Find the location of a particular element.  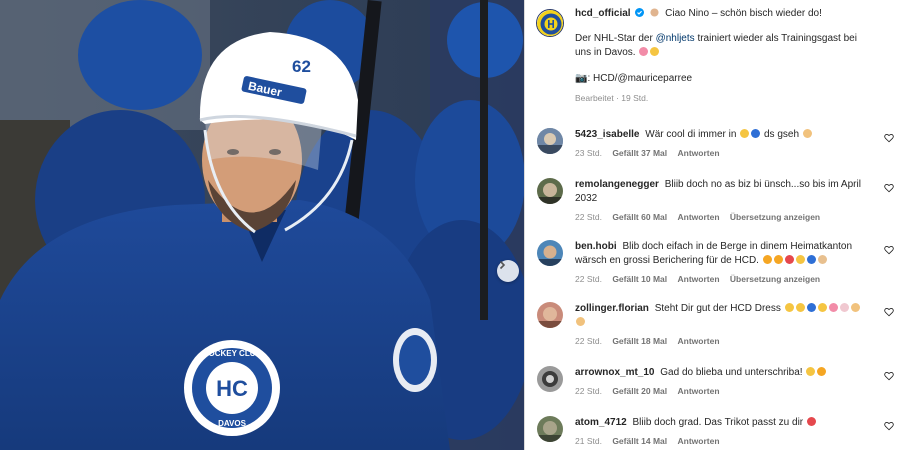

comment-likes: Gefällt 37 Mal is located at coordinates (639, 153).